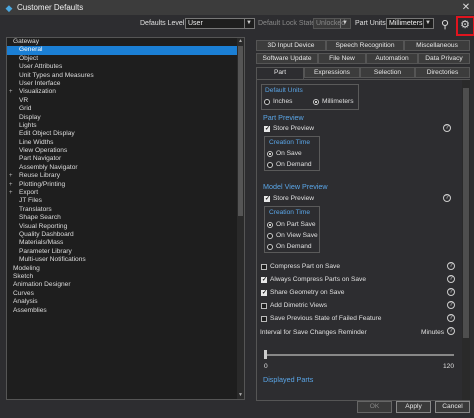  I want to click on tree-item: View Operations, so click(125, 151).